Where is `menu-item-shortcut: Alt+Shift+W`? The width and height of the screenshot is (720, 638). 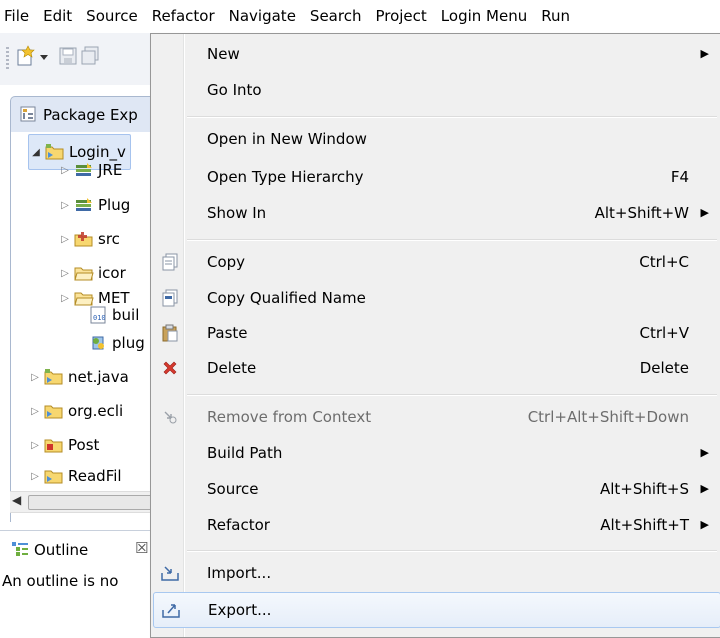 menu-item-shortcut: Alt+Shift+W is located at coordinates (641, 213).